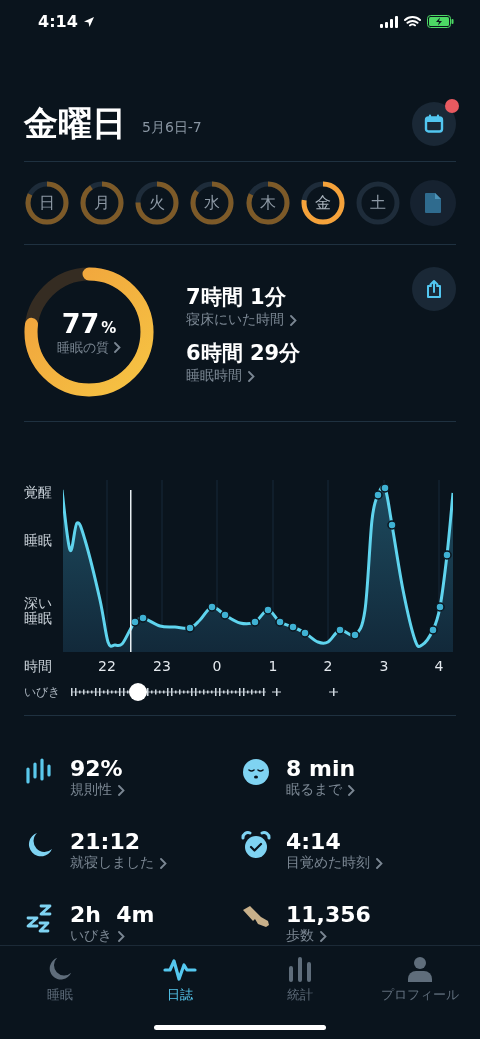  Describe the element at coordinates (88, 21) in the screenshot. I see `location-arrow-icon` at that location.